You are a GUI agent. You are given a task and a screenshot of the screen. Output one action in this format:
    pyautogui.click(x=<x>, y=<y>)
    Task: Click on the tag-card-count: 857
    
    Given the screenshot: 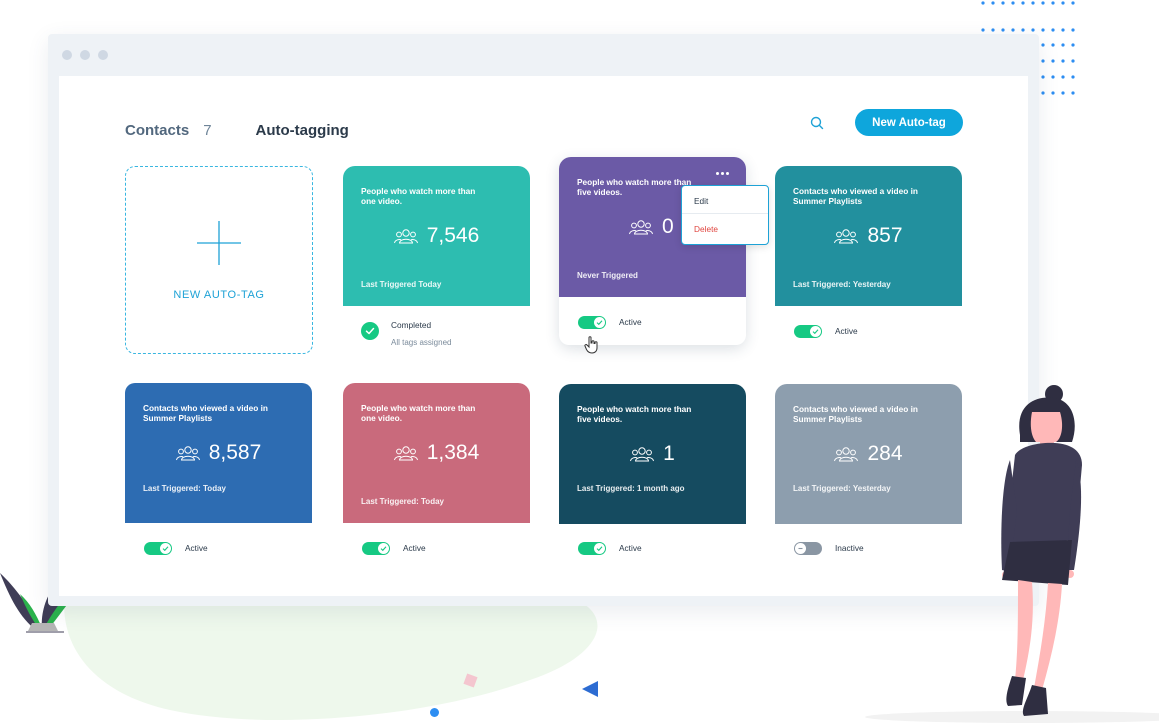 What is the action you would take?
    pyautogui.click(x=885, y=235)
    